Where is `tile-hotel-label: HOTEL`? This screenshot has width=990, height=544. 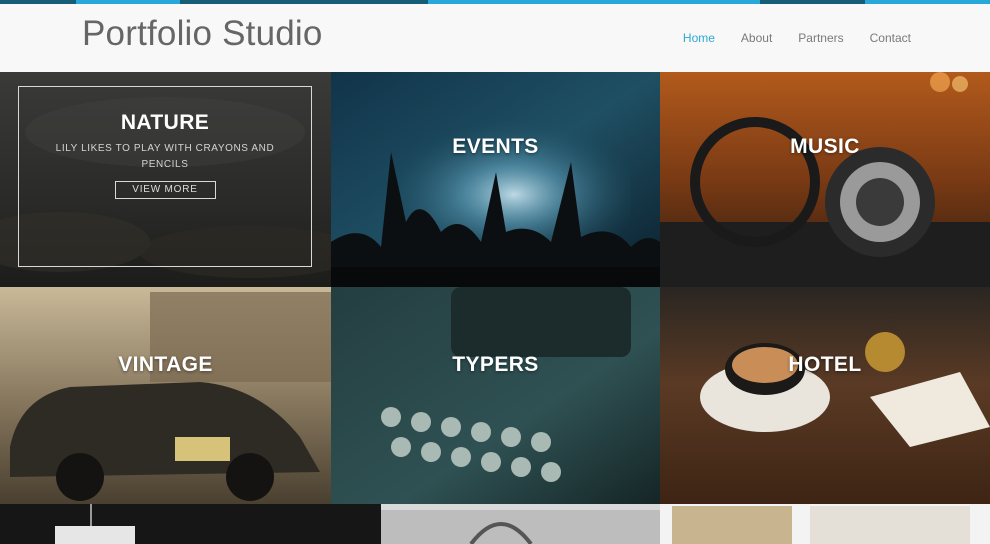 tile-hotel-label: HOTEL is located at coordinates (825, 364).